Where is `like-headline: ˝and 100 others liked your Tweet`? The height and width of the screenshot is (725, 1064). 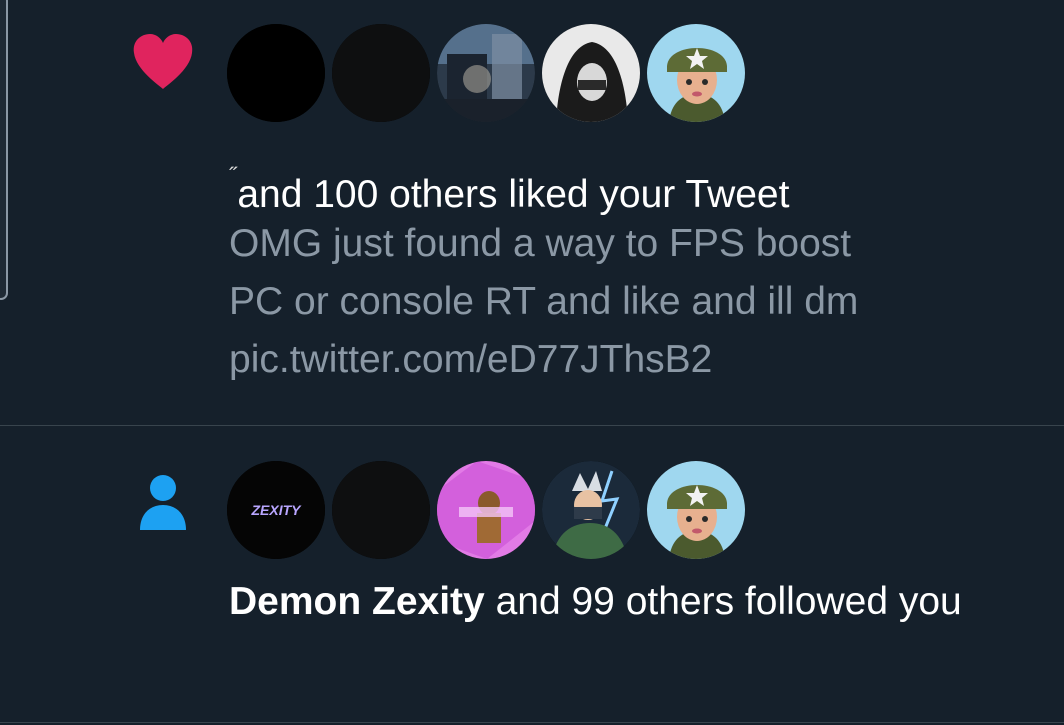
like-headline: ˝and 100 others liked your Tweet is located at coordinates (626, 185).